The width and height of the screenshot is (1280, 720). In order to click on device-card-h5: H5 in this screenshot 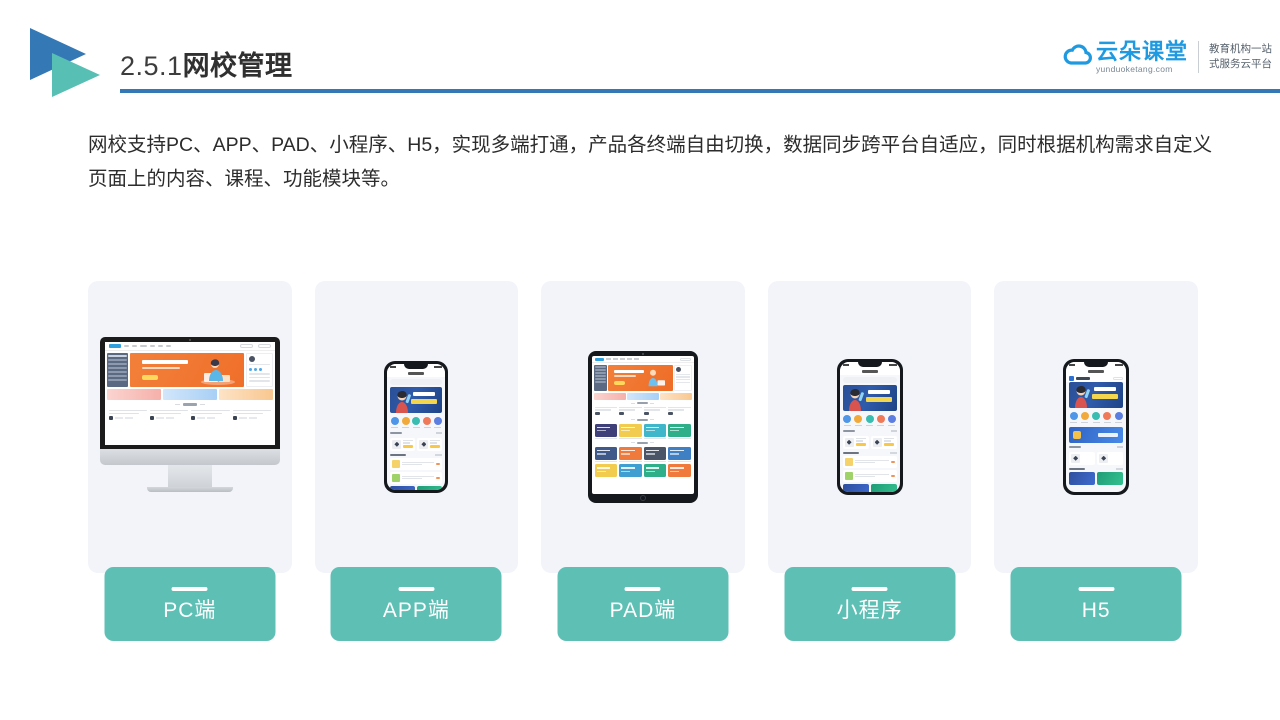, I will do `click(1096, 461)`.